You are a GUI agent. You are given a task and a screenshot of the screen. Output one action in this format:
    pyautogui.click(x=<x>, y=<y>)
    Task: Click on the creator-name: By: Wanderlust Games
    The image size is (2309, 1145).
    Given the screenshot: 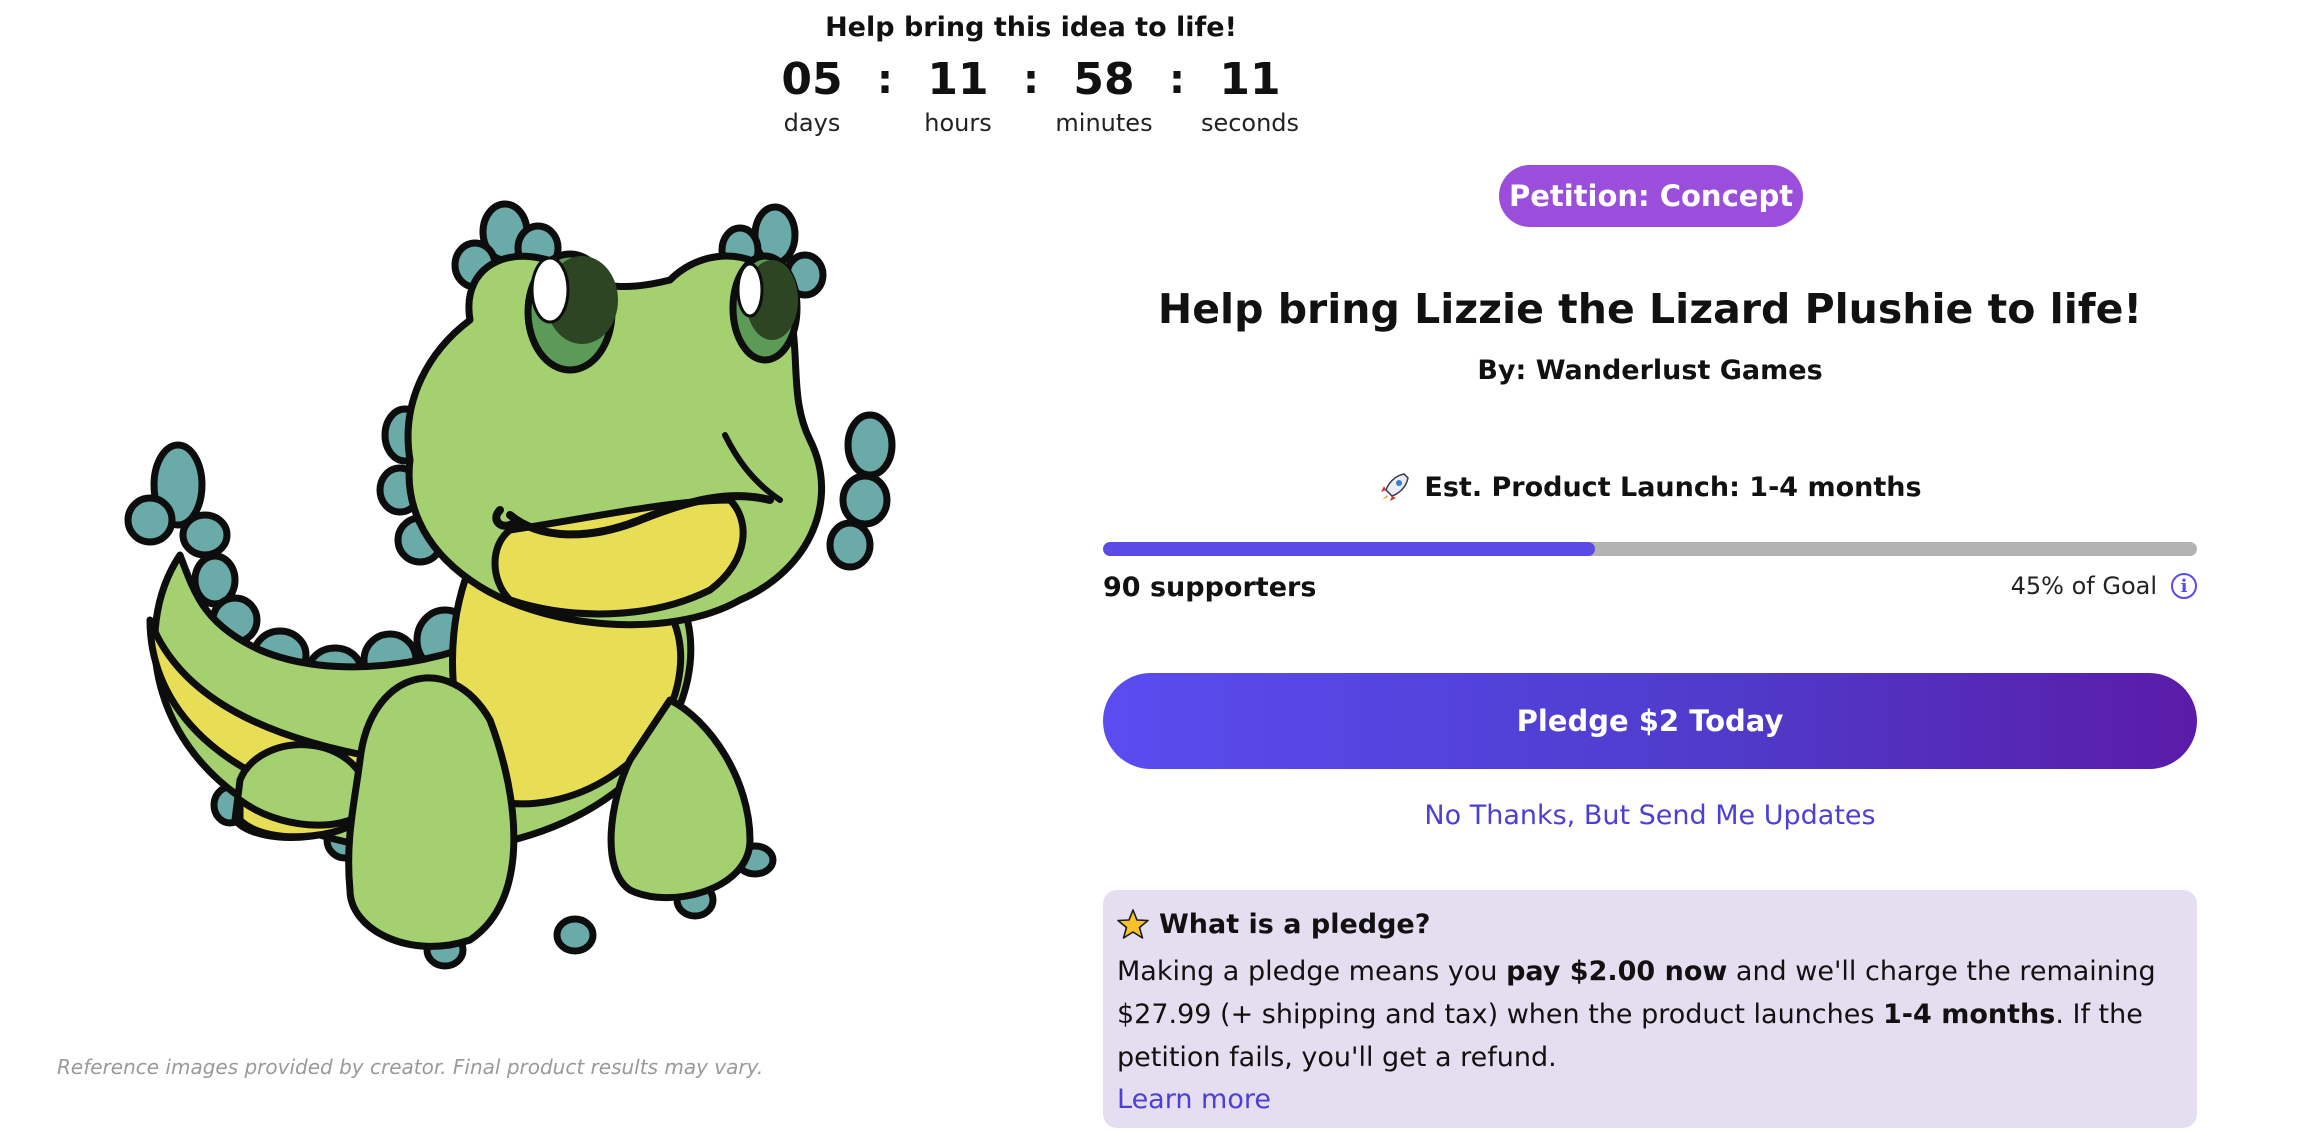 What is the action you would take?
    pyautogui.click(x=1650, y=370)
    